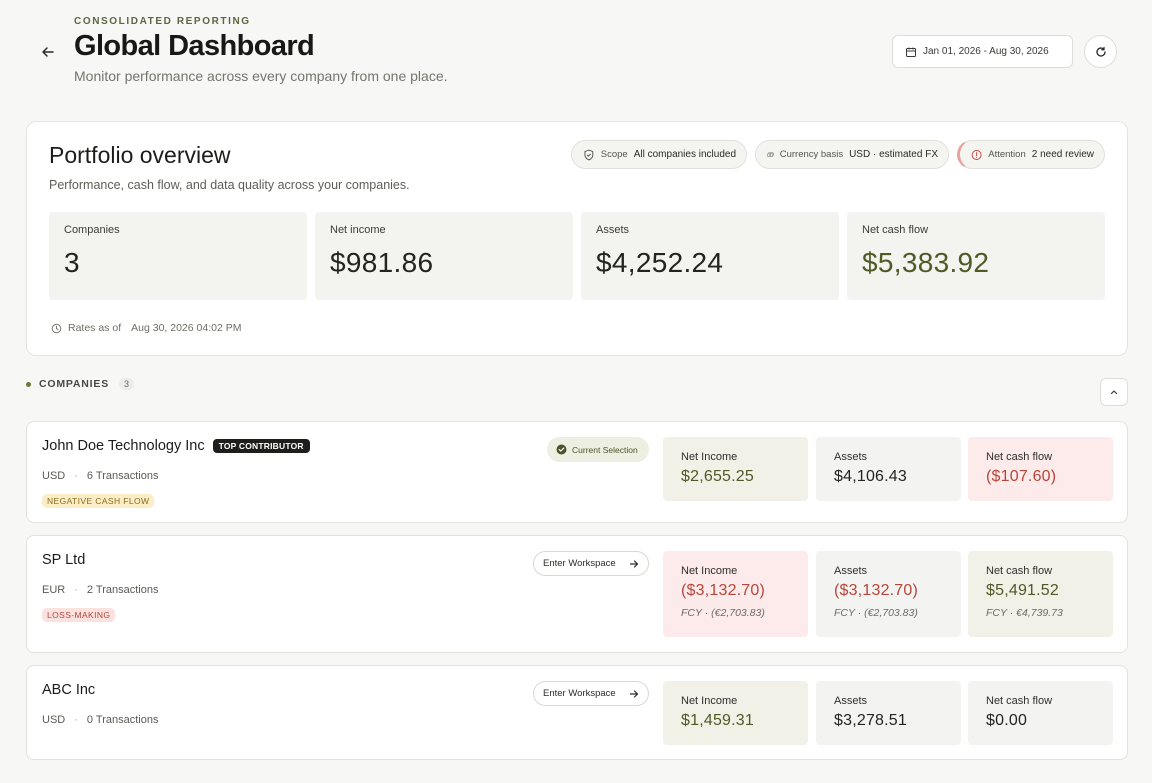 The width and height of the screenshot is (1152, 783). Describe the element at coordinates (74, 384) in the screenshot. I see `companies-section-label: COMPANIES` at that location.